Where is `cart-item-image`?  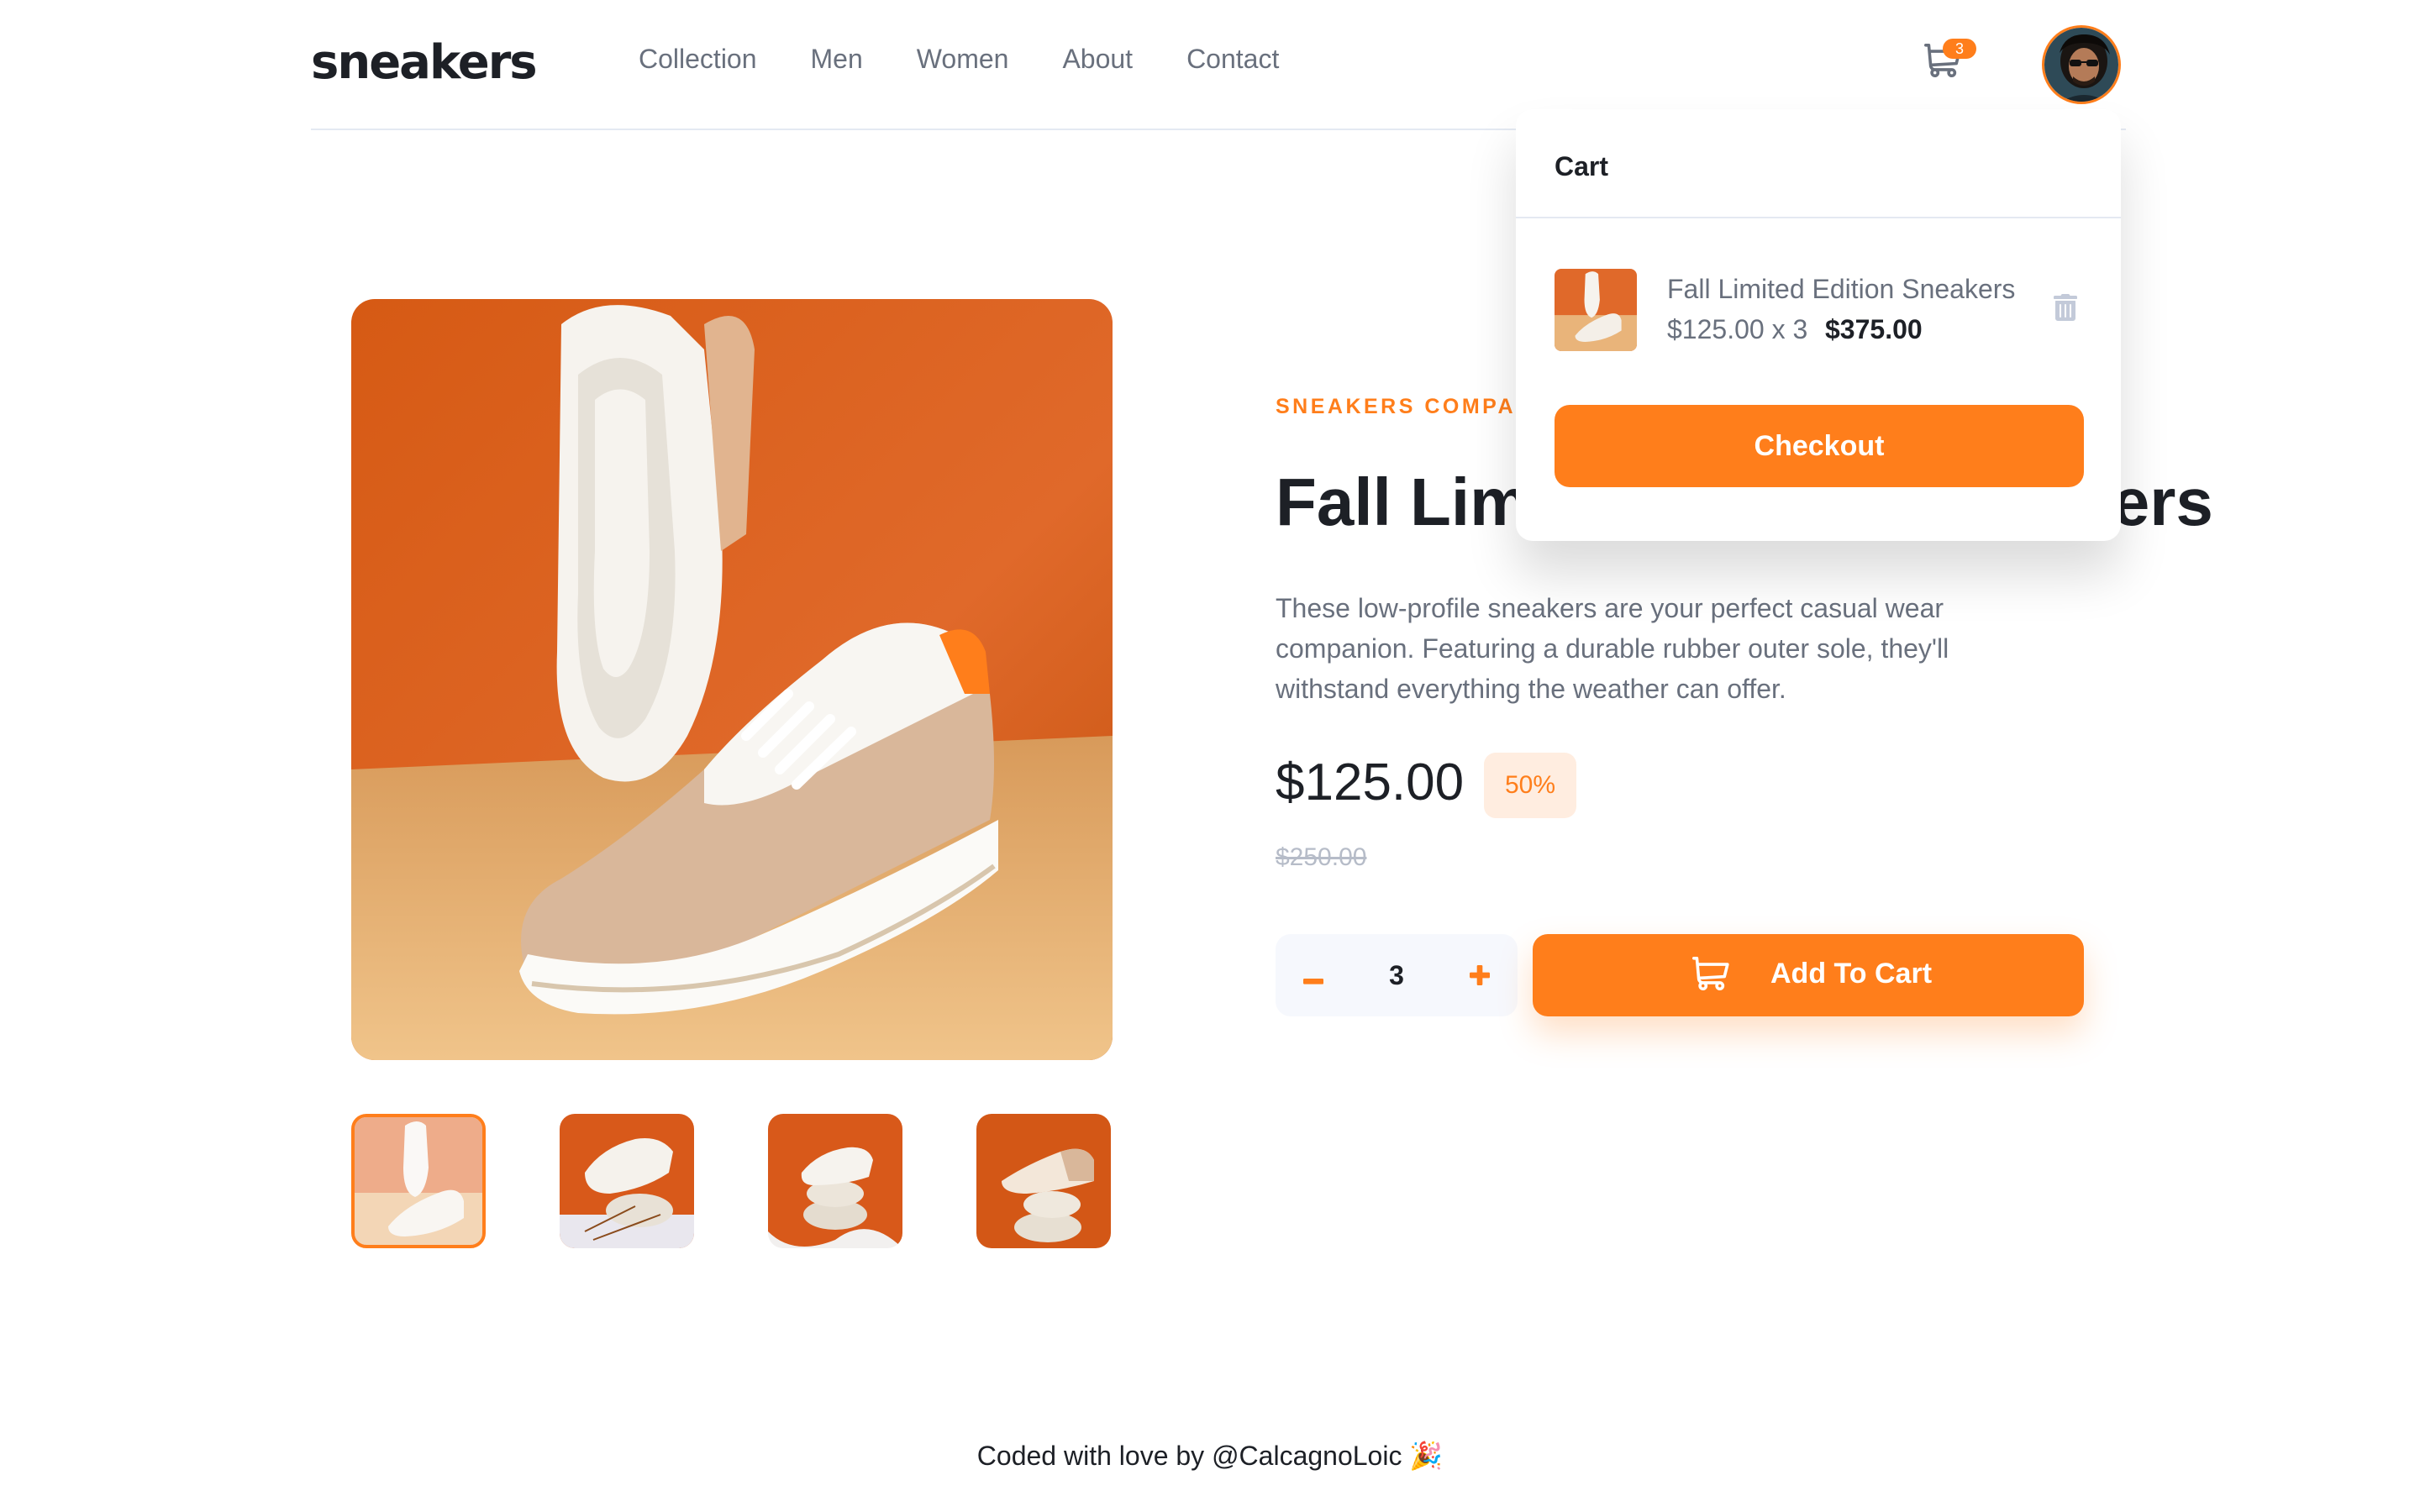
cart-item-image is located at coordinates (1596, 310).